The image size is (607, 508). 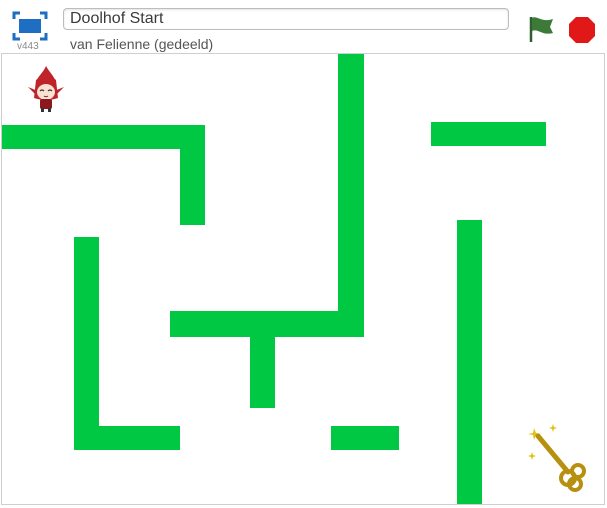 I want to click on player-header: v443 van Felienne (gedeeld), so click(x=303, y=27).